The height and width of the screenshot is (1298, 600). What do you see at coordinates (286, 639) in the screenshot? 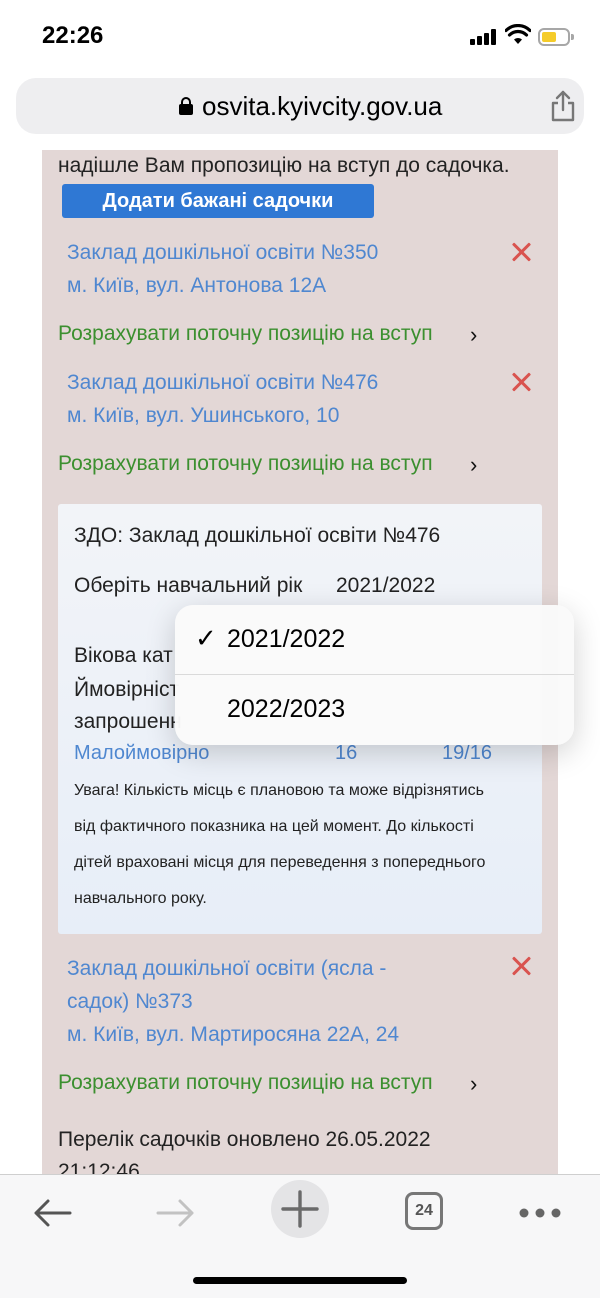
I see `dropdown-option-label: 2021/2022` at bounding box center [286, 639].